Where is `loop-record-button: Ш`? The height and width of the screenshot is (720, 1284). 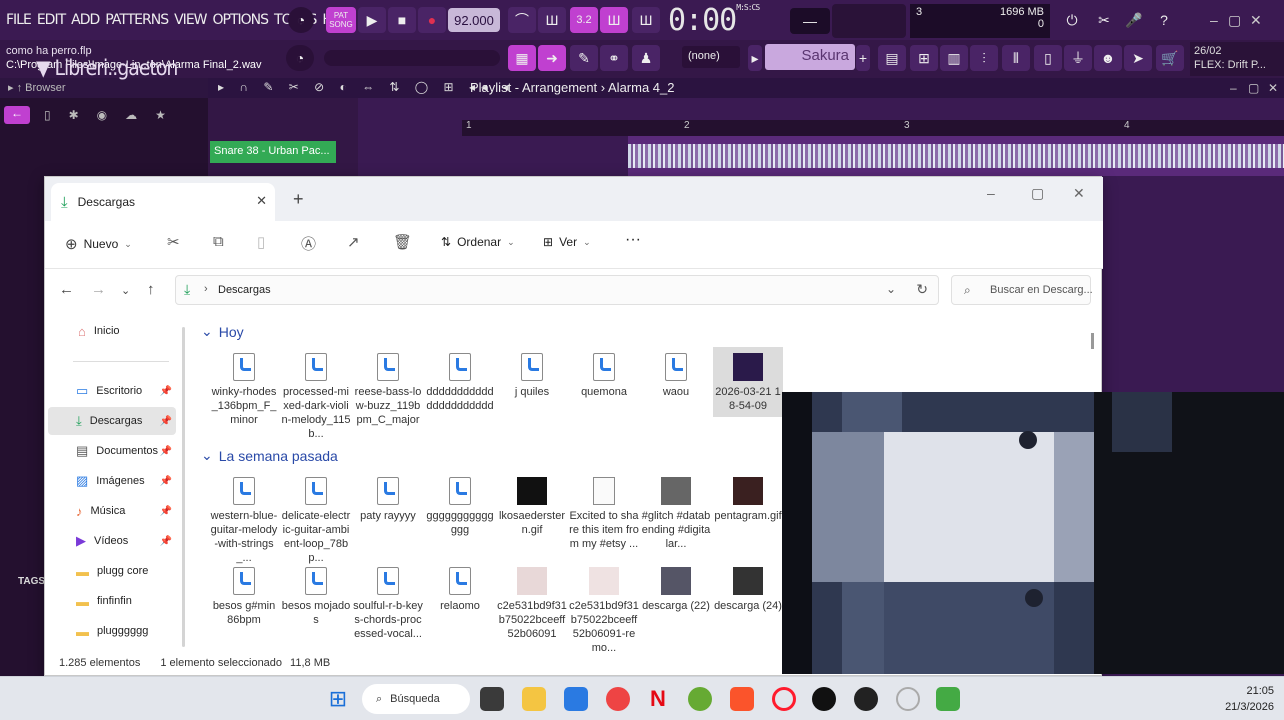
loop-record-button: Ш is located at coordinates (646, 20).